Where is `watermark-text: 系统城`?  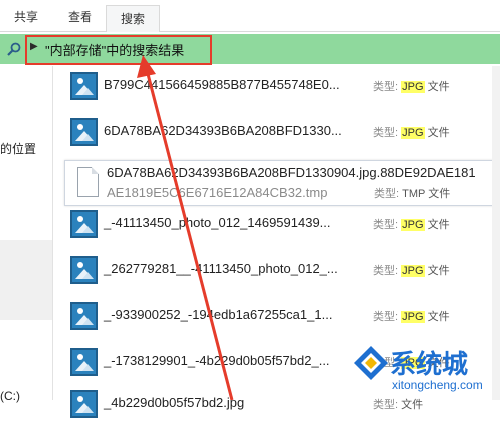
watermark-text: 系统城 is located at coordinates (429, 364).